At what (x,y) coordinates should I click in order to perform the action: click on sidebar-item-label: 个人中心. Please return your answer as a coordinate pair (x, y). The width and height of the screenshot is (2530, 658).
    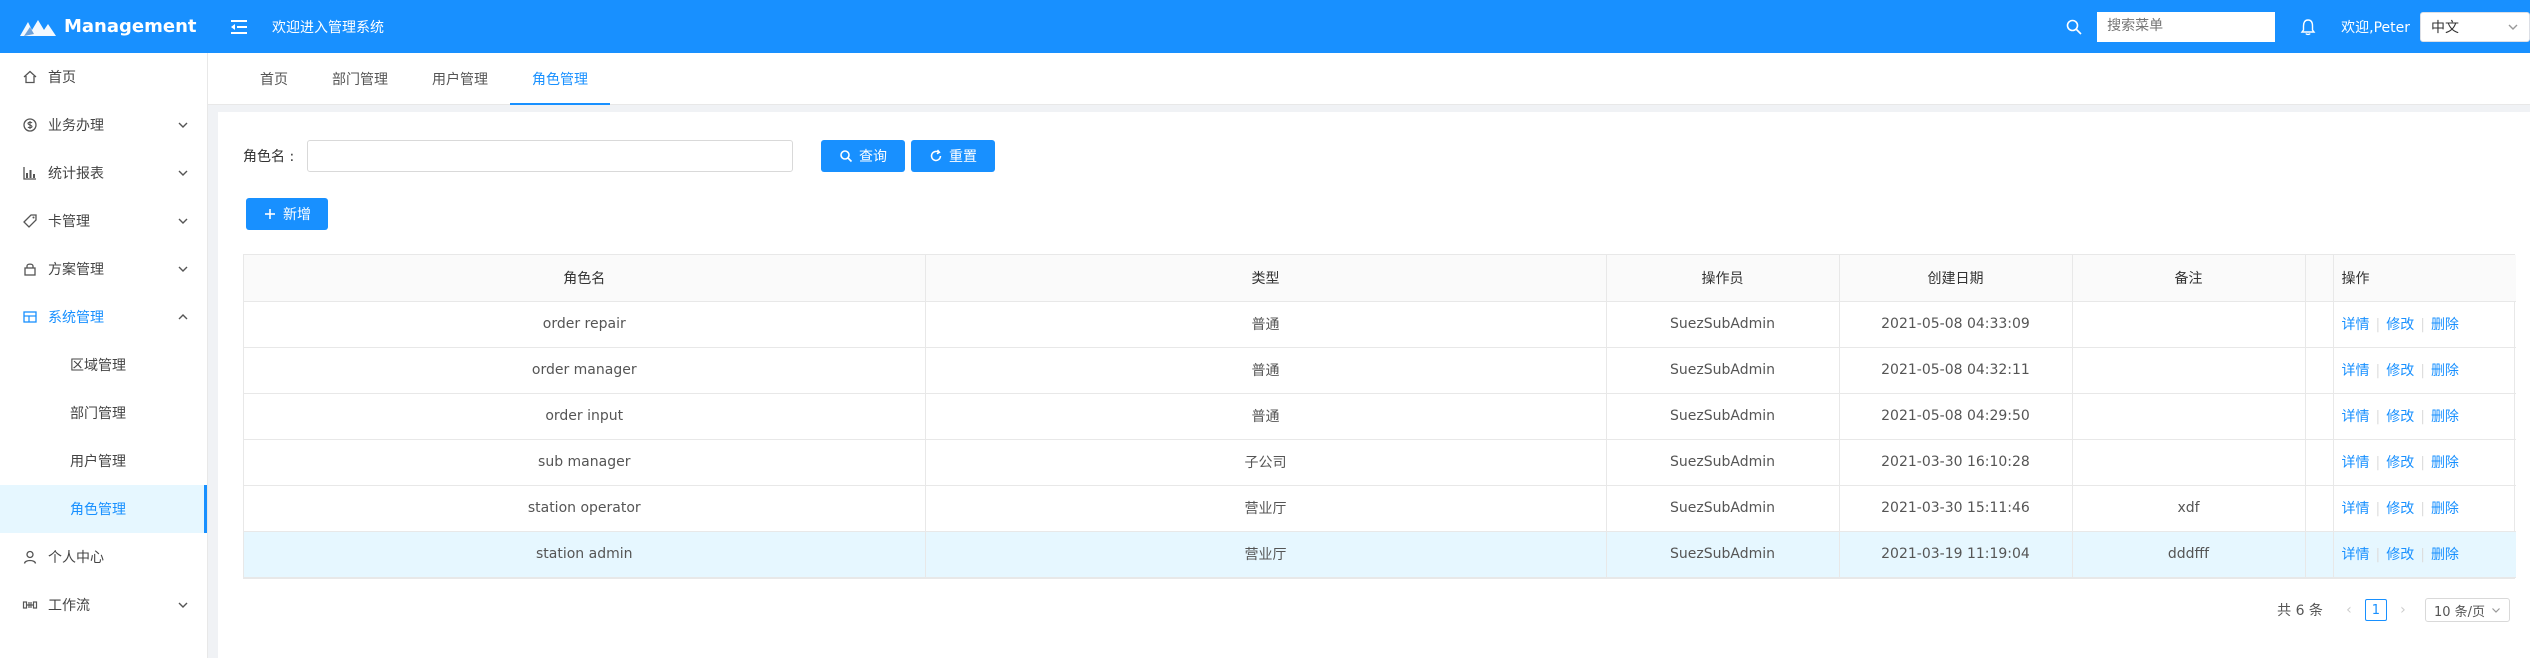
    Looking at the image, I should click on (76, 558).